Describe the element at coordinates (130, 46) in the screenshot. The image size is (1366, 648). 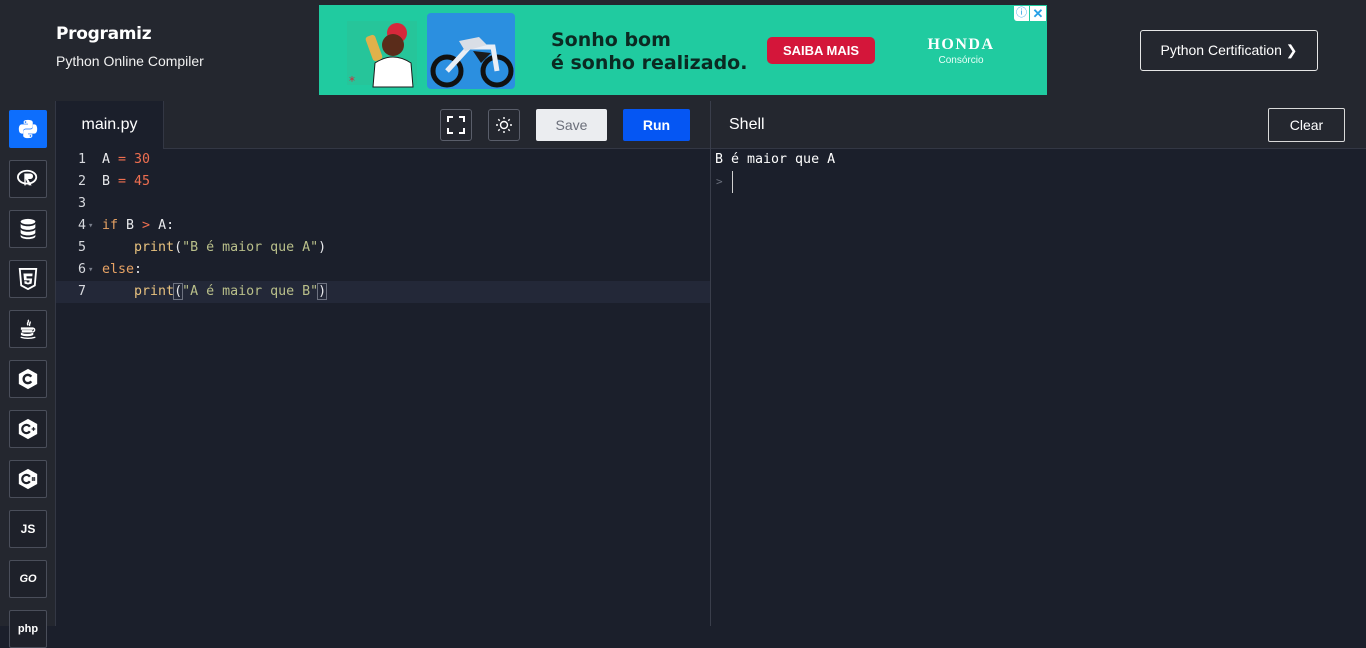
I see `brand: Programiz Python Online Compiler` at that location.